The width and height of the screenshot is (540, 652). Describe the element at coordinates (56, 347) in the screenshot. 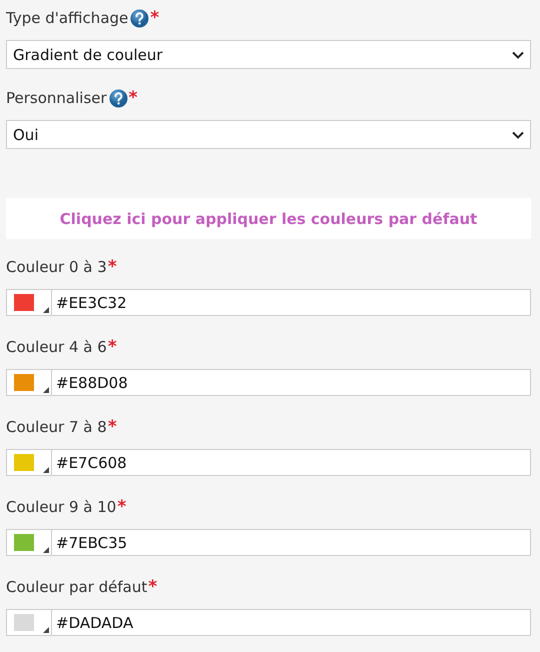

I see `field-label: Couleur 4 à 6` at that location.